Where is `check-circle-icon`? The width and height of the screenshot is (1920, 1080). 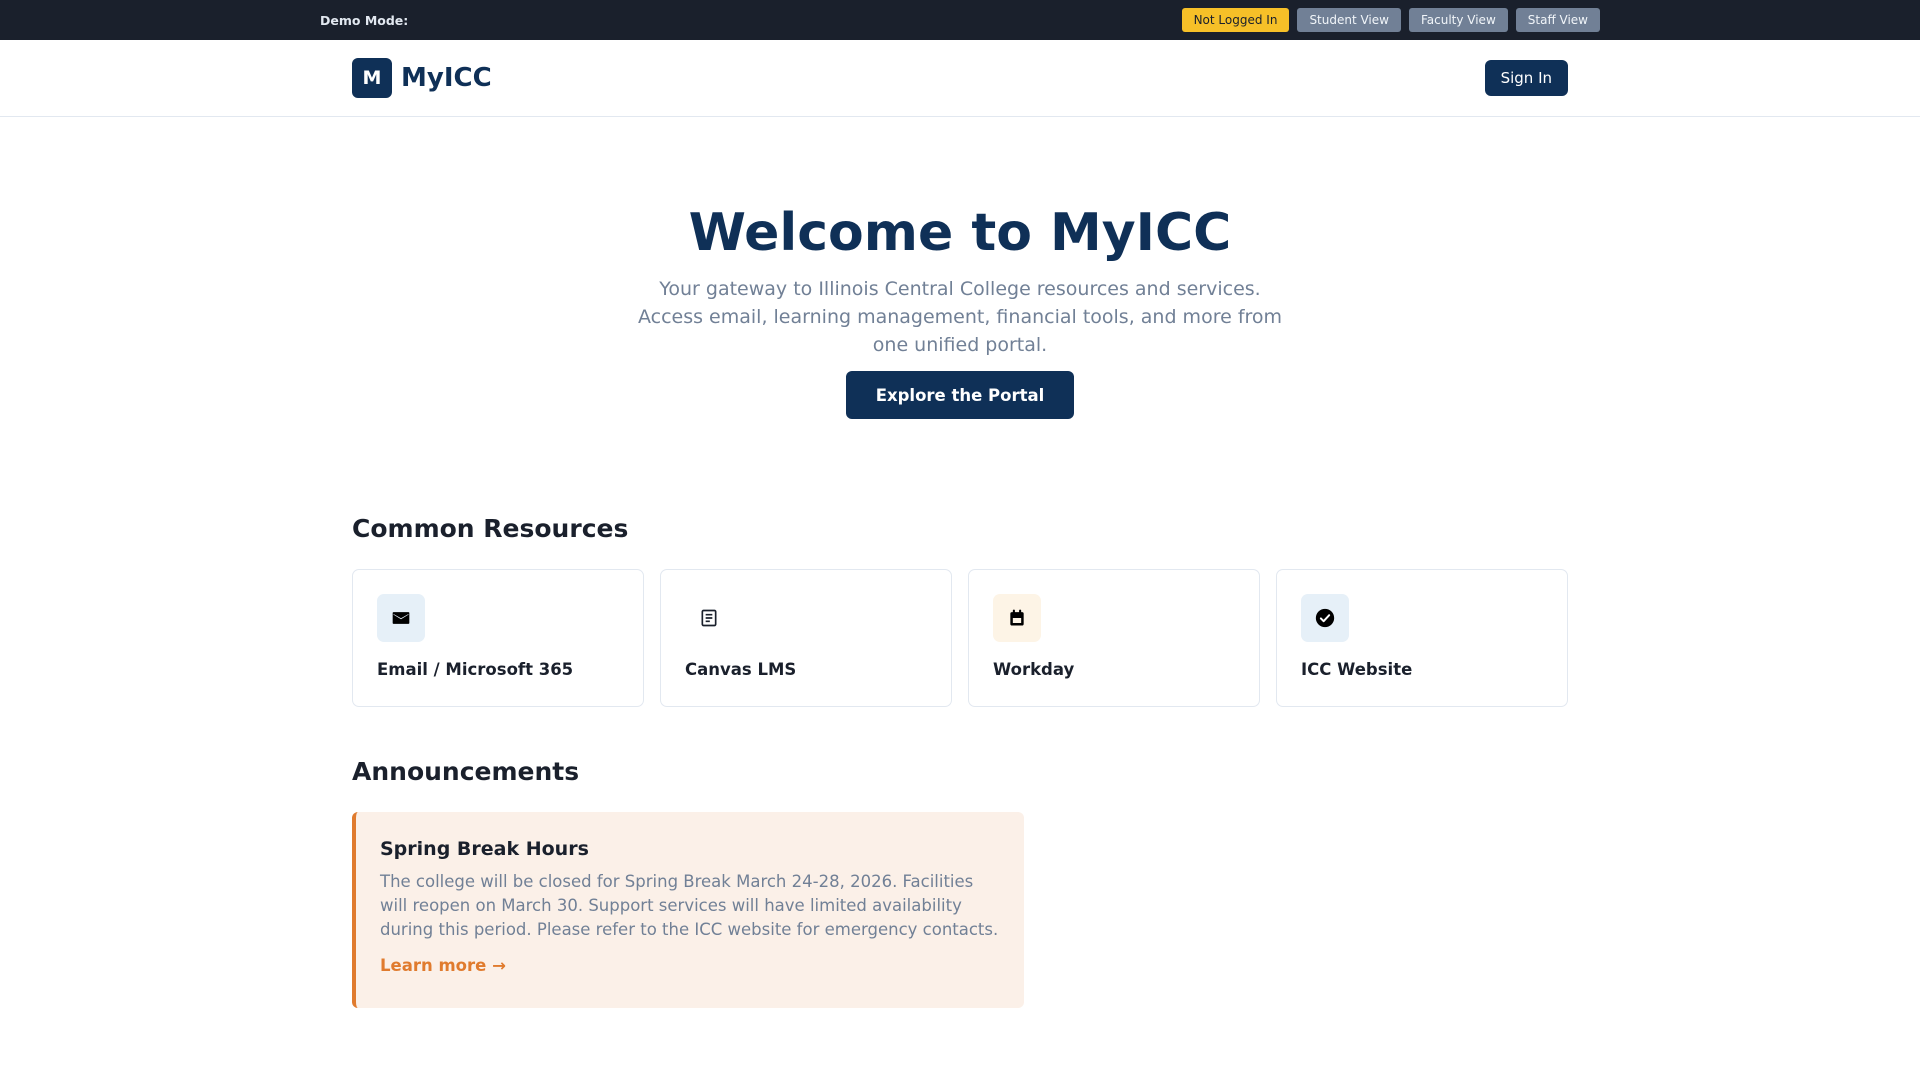 check-circle-icon is located at coordinates (1325, 618).